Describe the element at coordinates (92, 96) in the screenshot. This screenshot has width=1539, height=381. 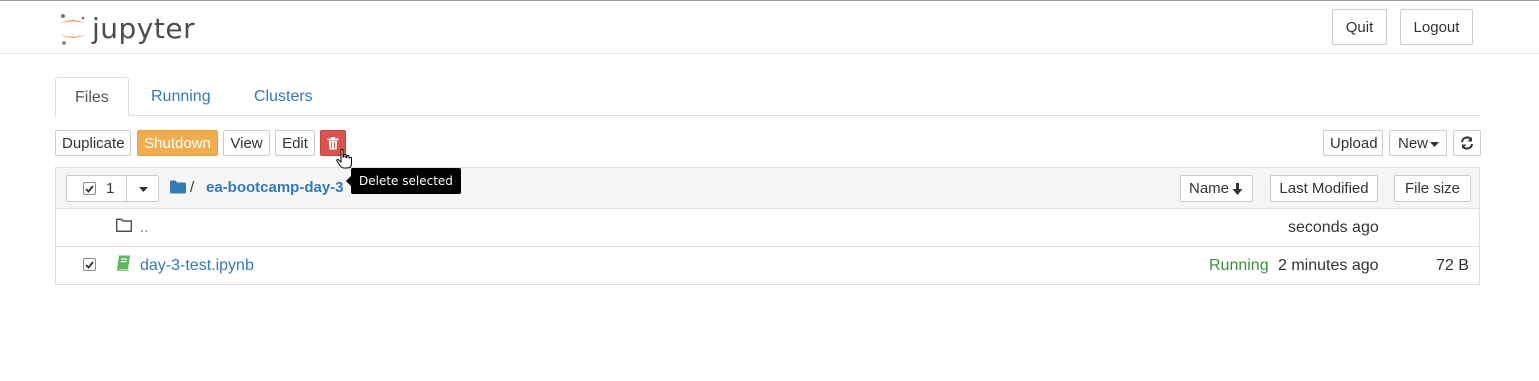
I see `tab-files: Files` at that location.